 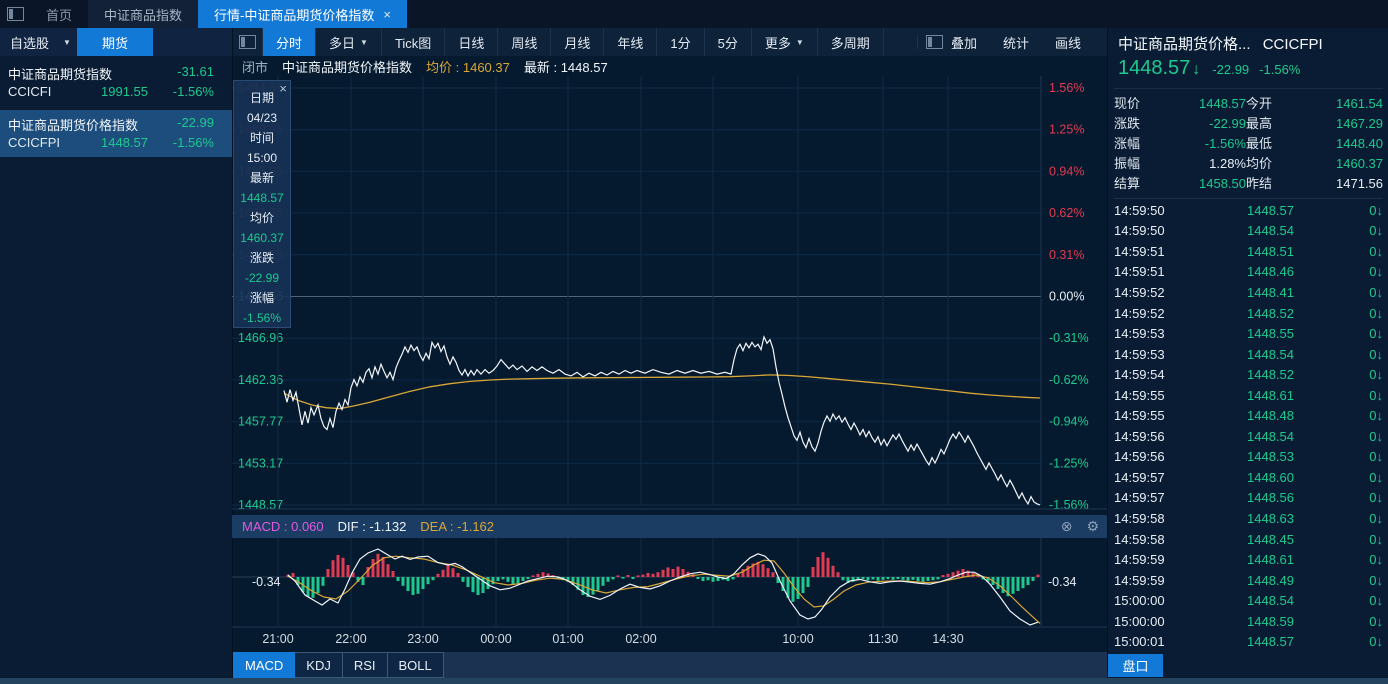 What do you see at coordinates (578, 42) in the screenshot?
I see `period-button-月线: 月线` at bounding box center [578, 42].